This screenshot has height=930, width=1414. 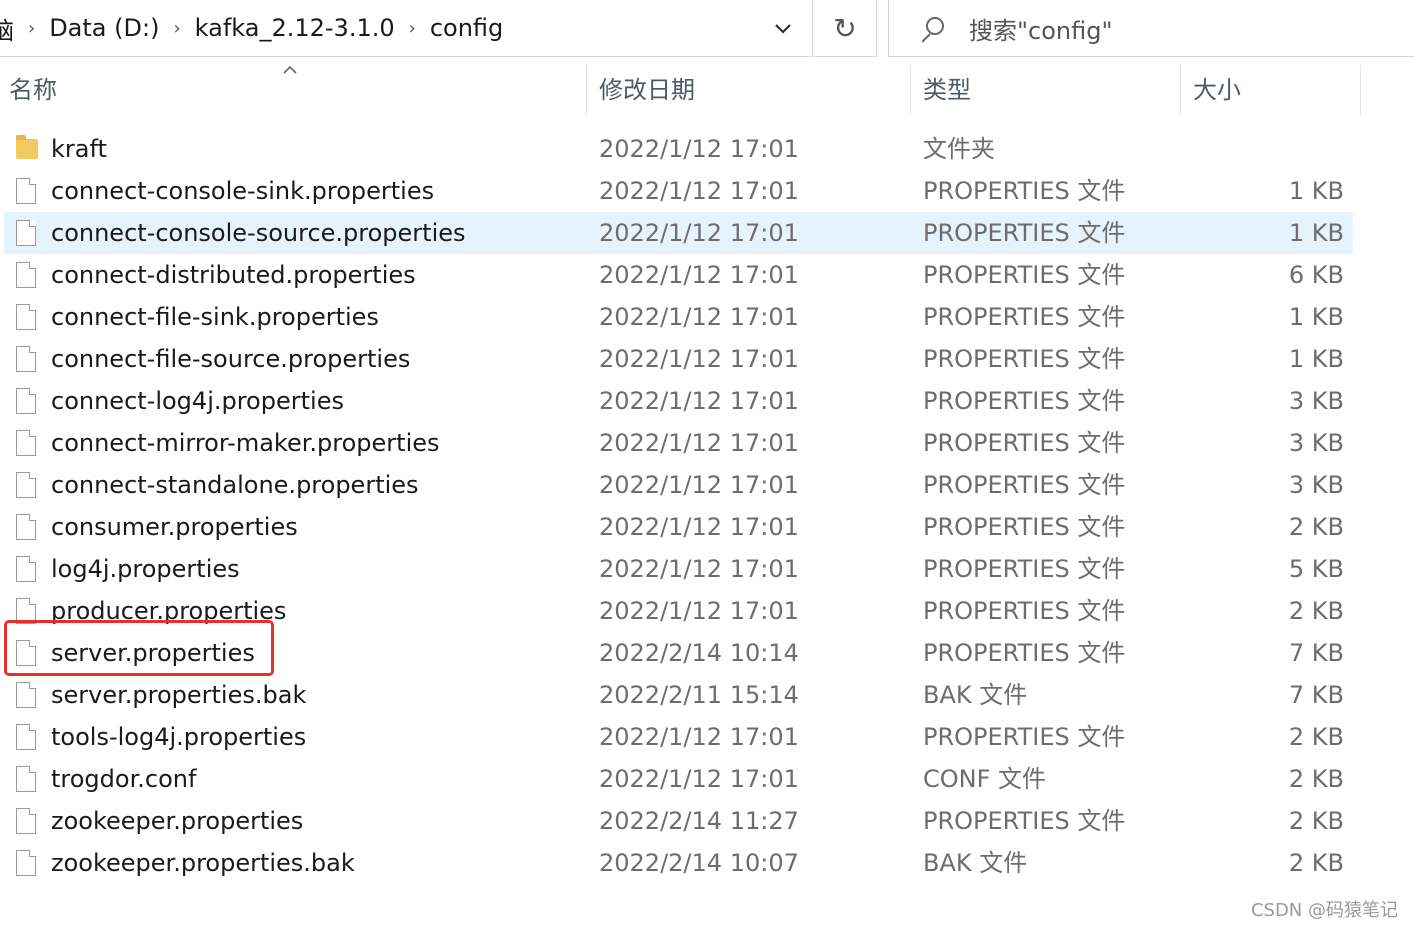 I want to click on file-size: 7 KB, so click(x=1316, y=695).